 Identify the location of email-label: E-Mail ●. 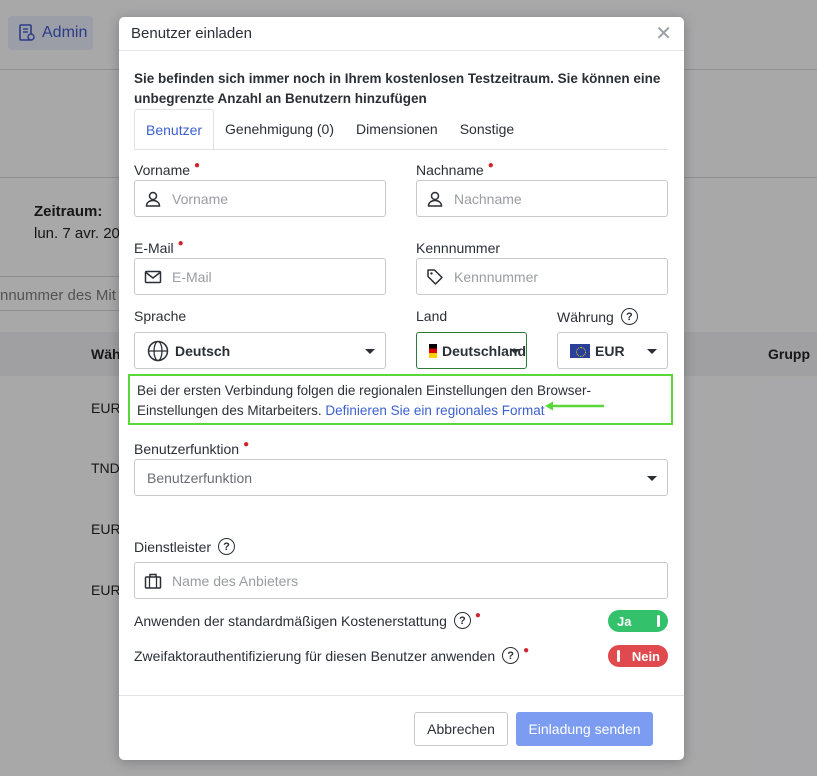
(159, 247).